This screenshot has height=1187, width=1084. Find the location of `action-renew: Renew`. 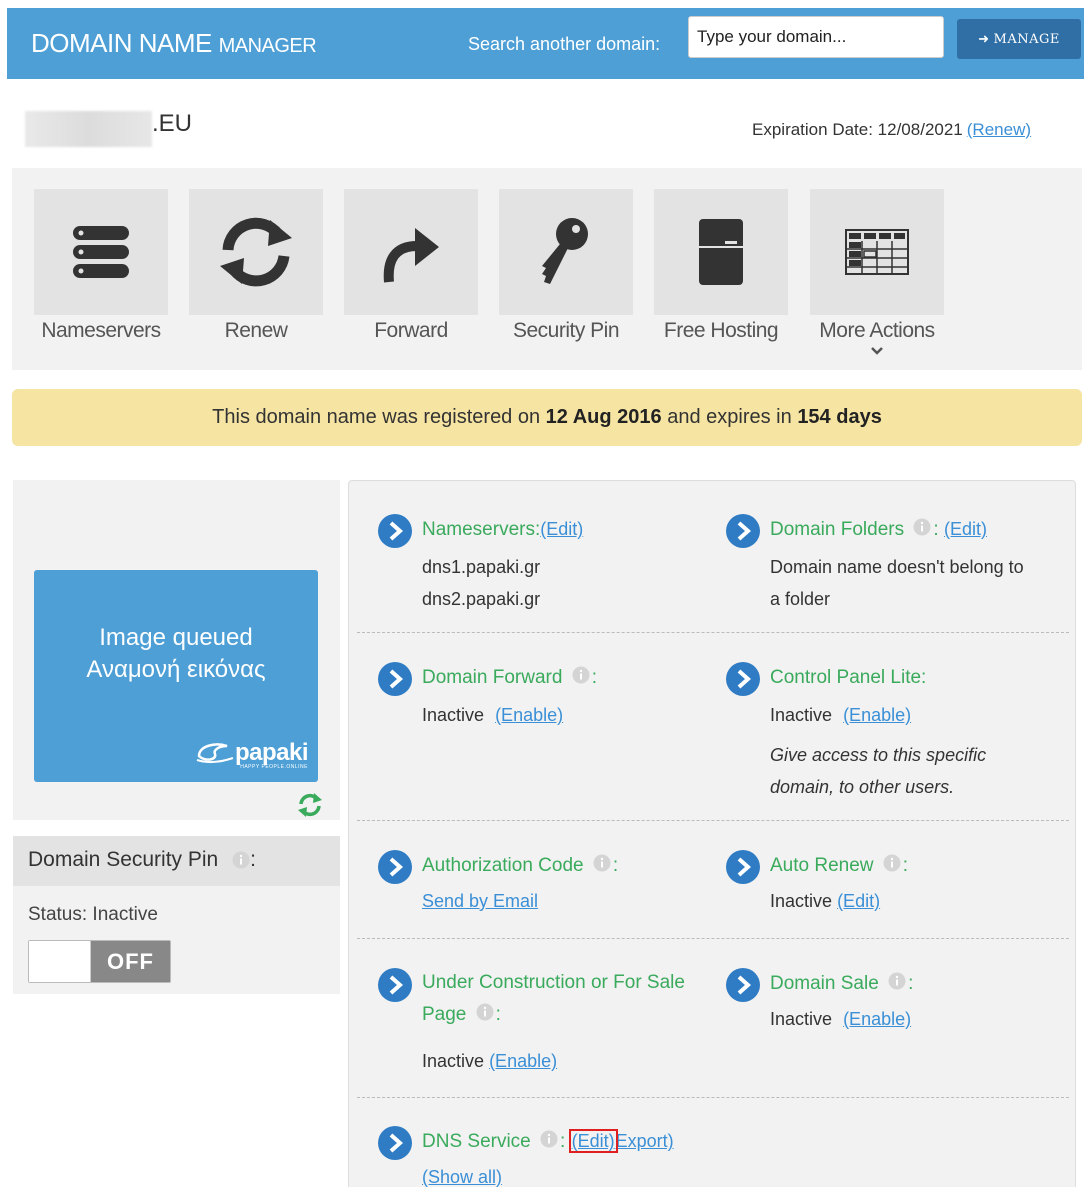

action-renew: Renew is located at coordinates (256, 266).